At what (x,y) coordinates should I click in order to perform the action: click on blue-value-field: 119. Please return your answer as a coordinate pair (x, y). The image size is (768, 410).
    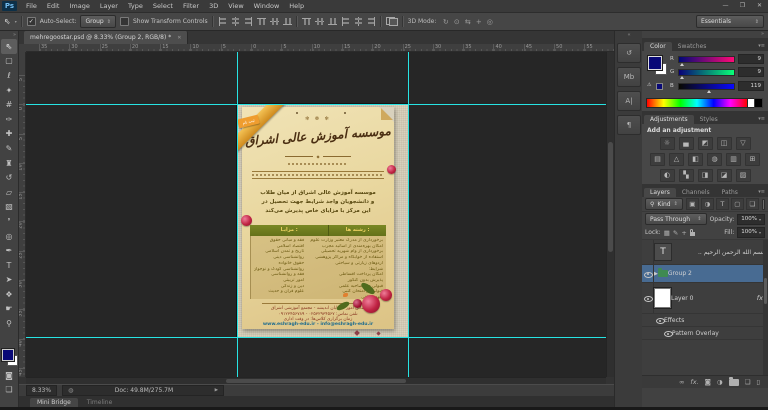
    Looking at the image, I should click on (750, 86).